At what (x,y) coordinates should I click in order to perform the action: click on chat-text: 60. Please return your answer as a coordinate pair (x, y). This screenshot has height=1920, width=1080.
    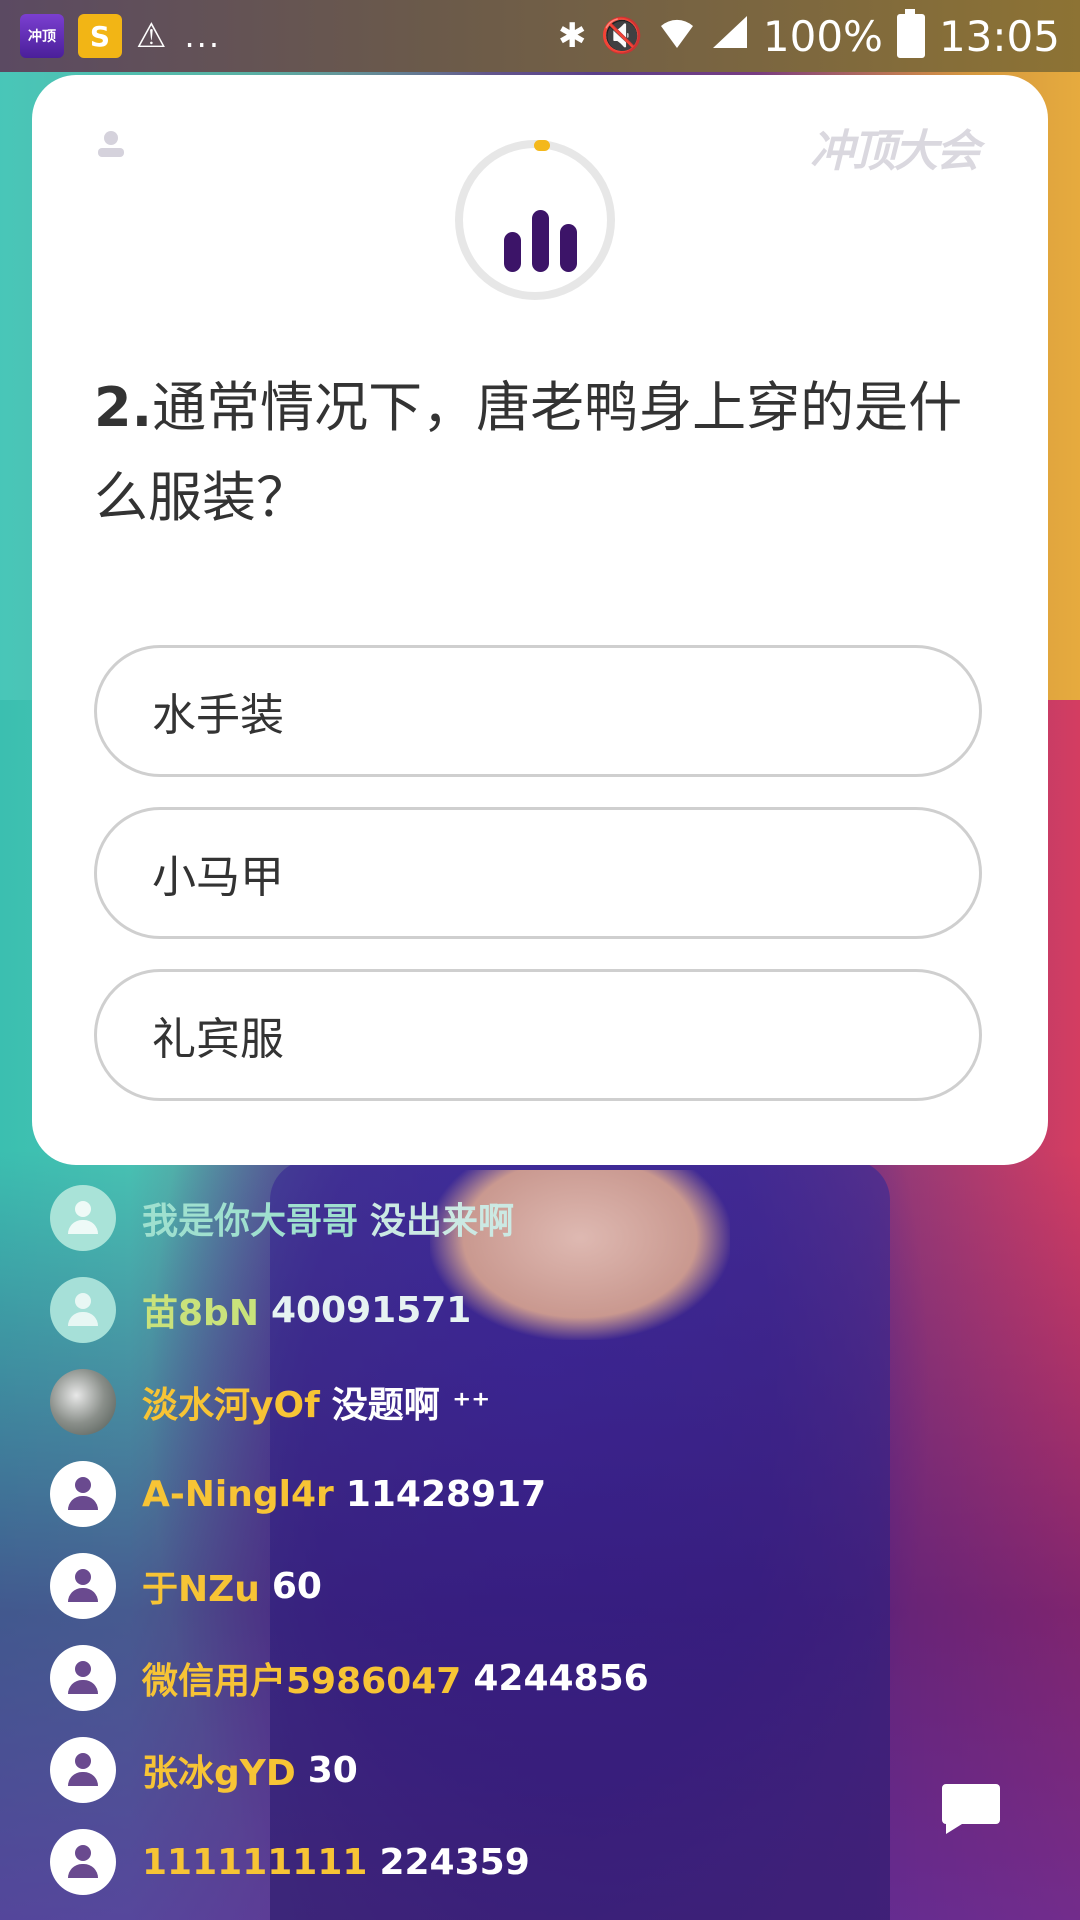
    Looking at the image, I should click on (296, 1586).